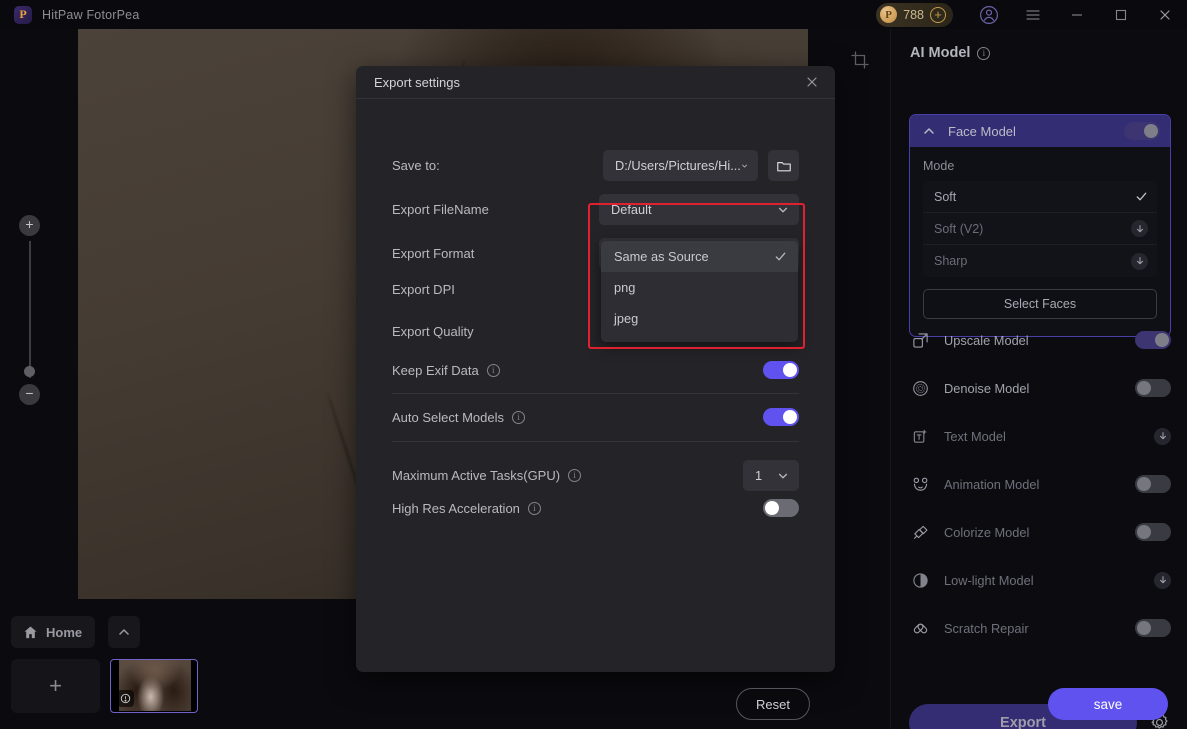  Describe the element at coordinates (920, 436) in the screenshot. I see `text-icon` at that location.